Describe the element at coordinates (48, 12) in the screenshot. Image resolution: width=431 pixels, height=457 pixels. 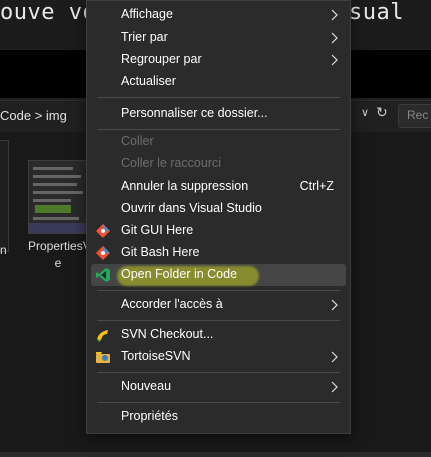
I see `background-title-left: ouve vo` at that location.